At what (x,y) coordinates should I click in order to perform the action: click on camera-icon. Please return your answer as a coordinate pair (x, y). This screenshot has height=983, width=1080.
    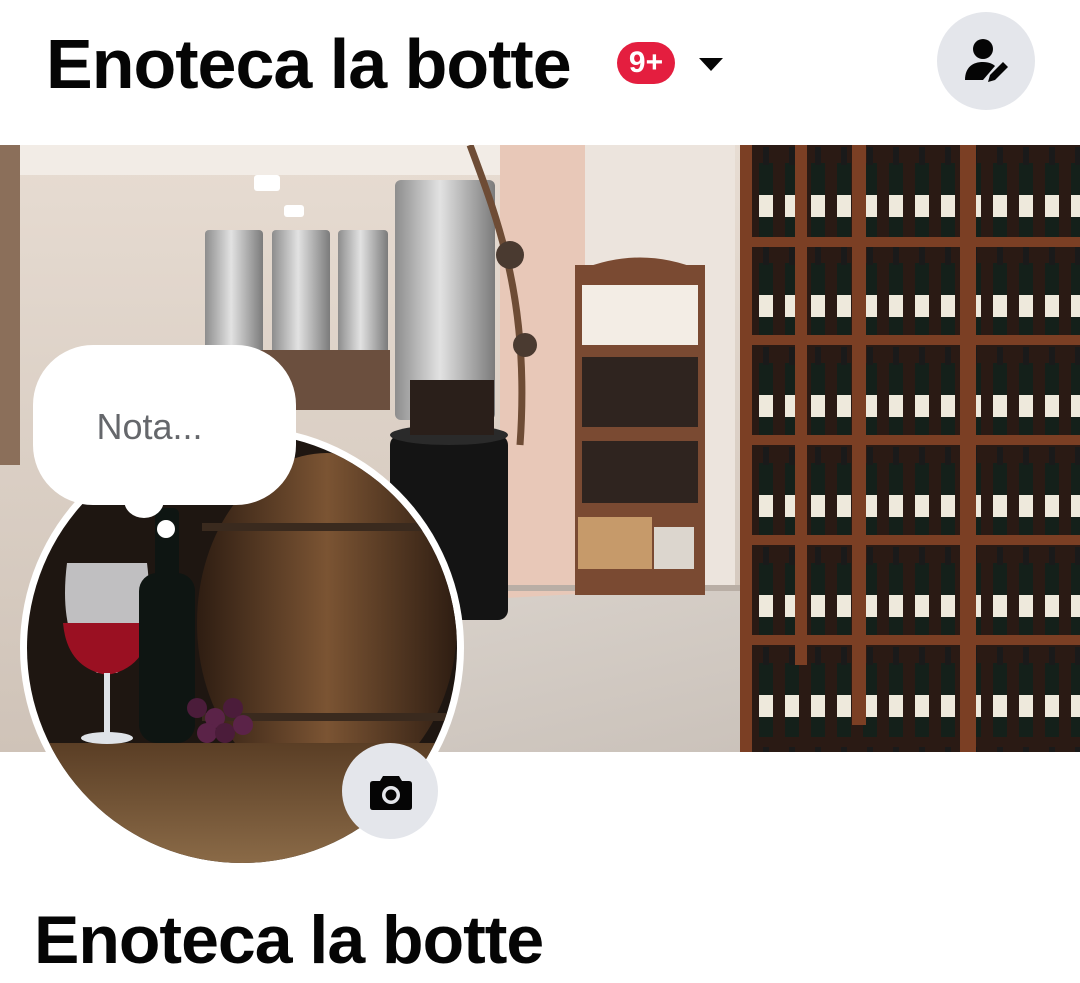
    Looking at the image, I should click on (391, 793).